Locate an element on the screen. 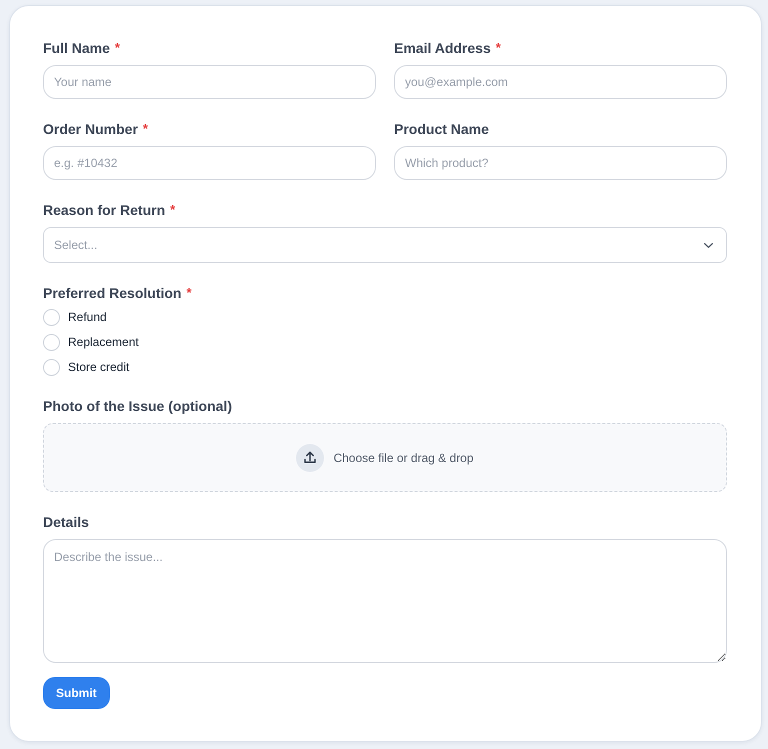  radio-label: Refund is located at coordinates (87, 317).